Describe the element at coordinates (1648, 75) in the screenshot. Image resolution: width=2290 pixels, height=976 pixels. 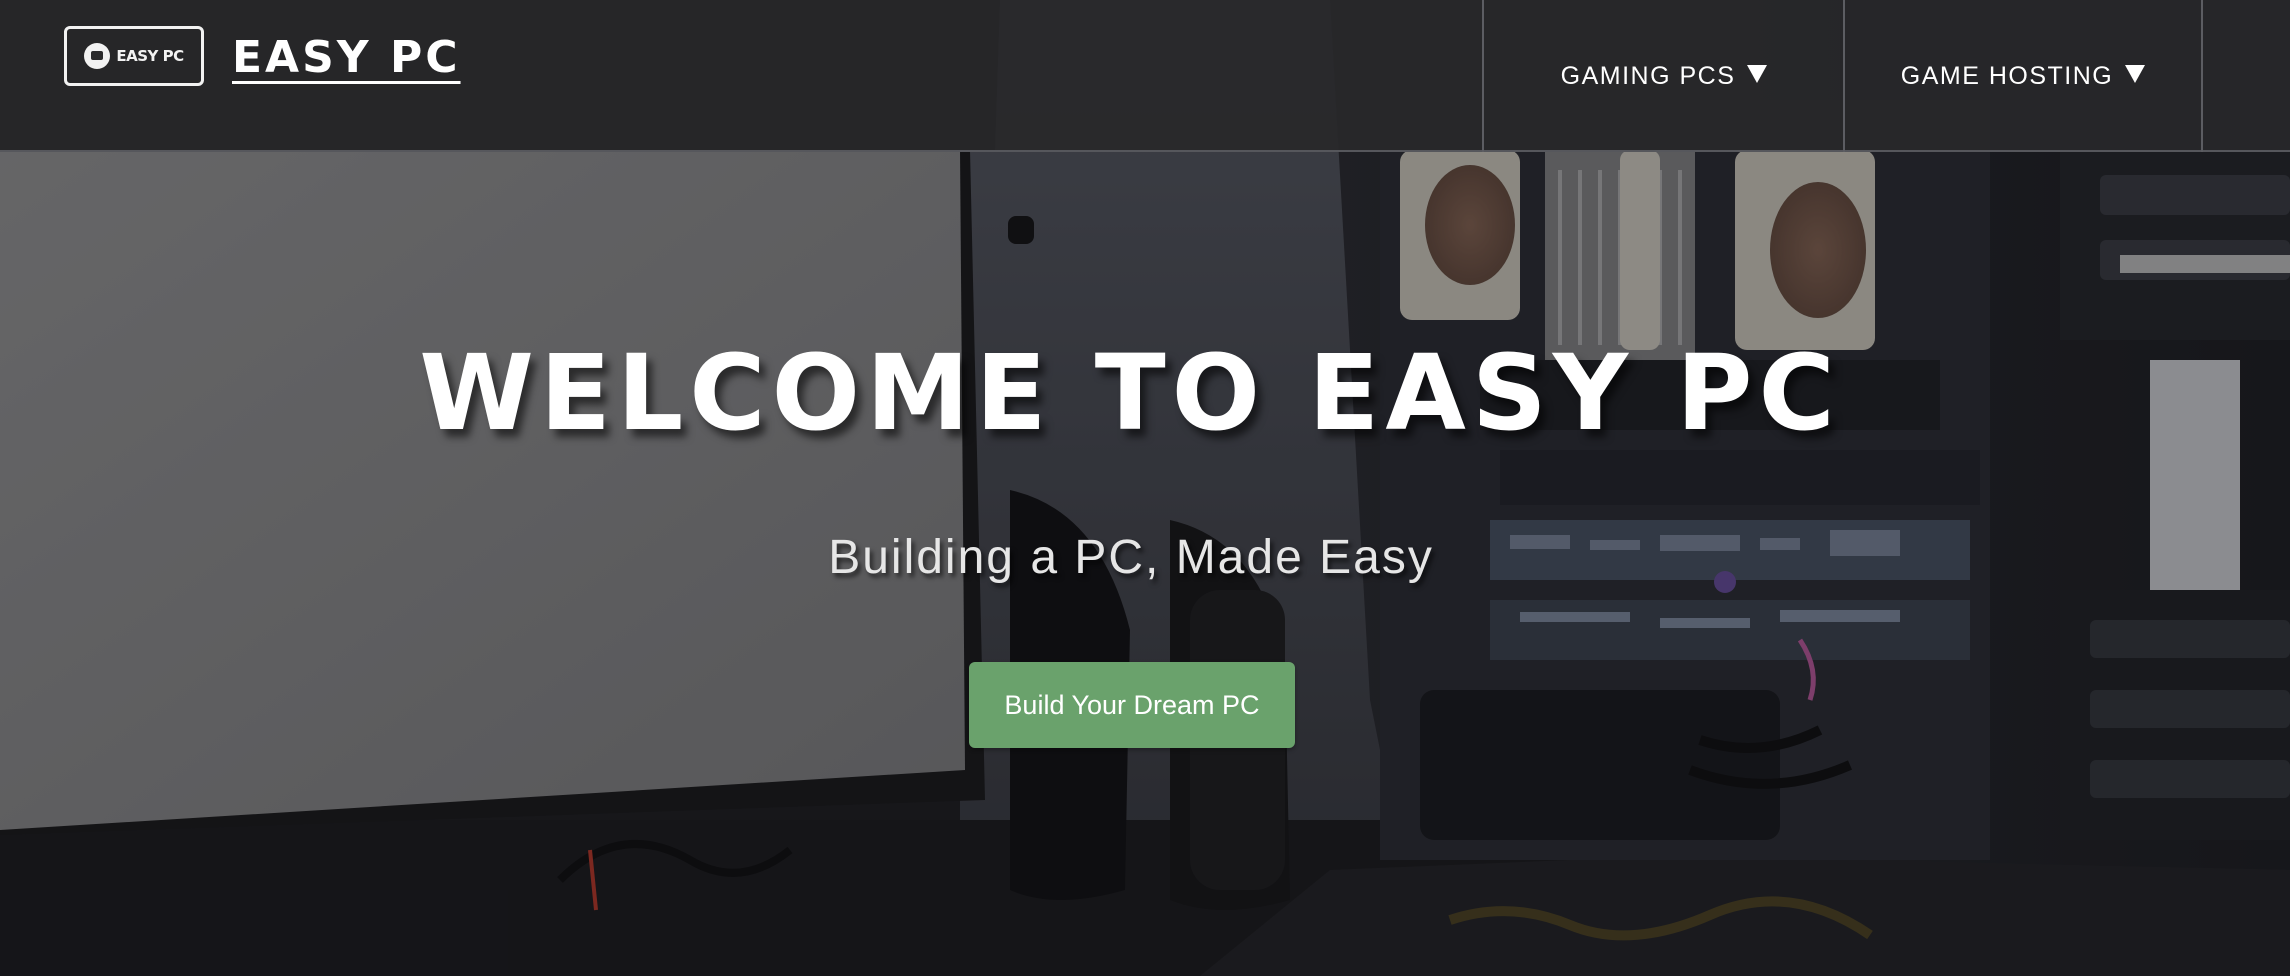
I see `nav-item-label: GAMING PCS` at that location.